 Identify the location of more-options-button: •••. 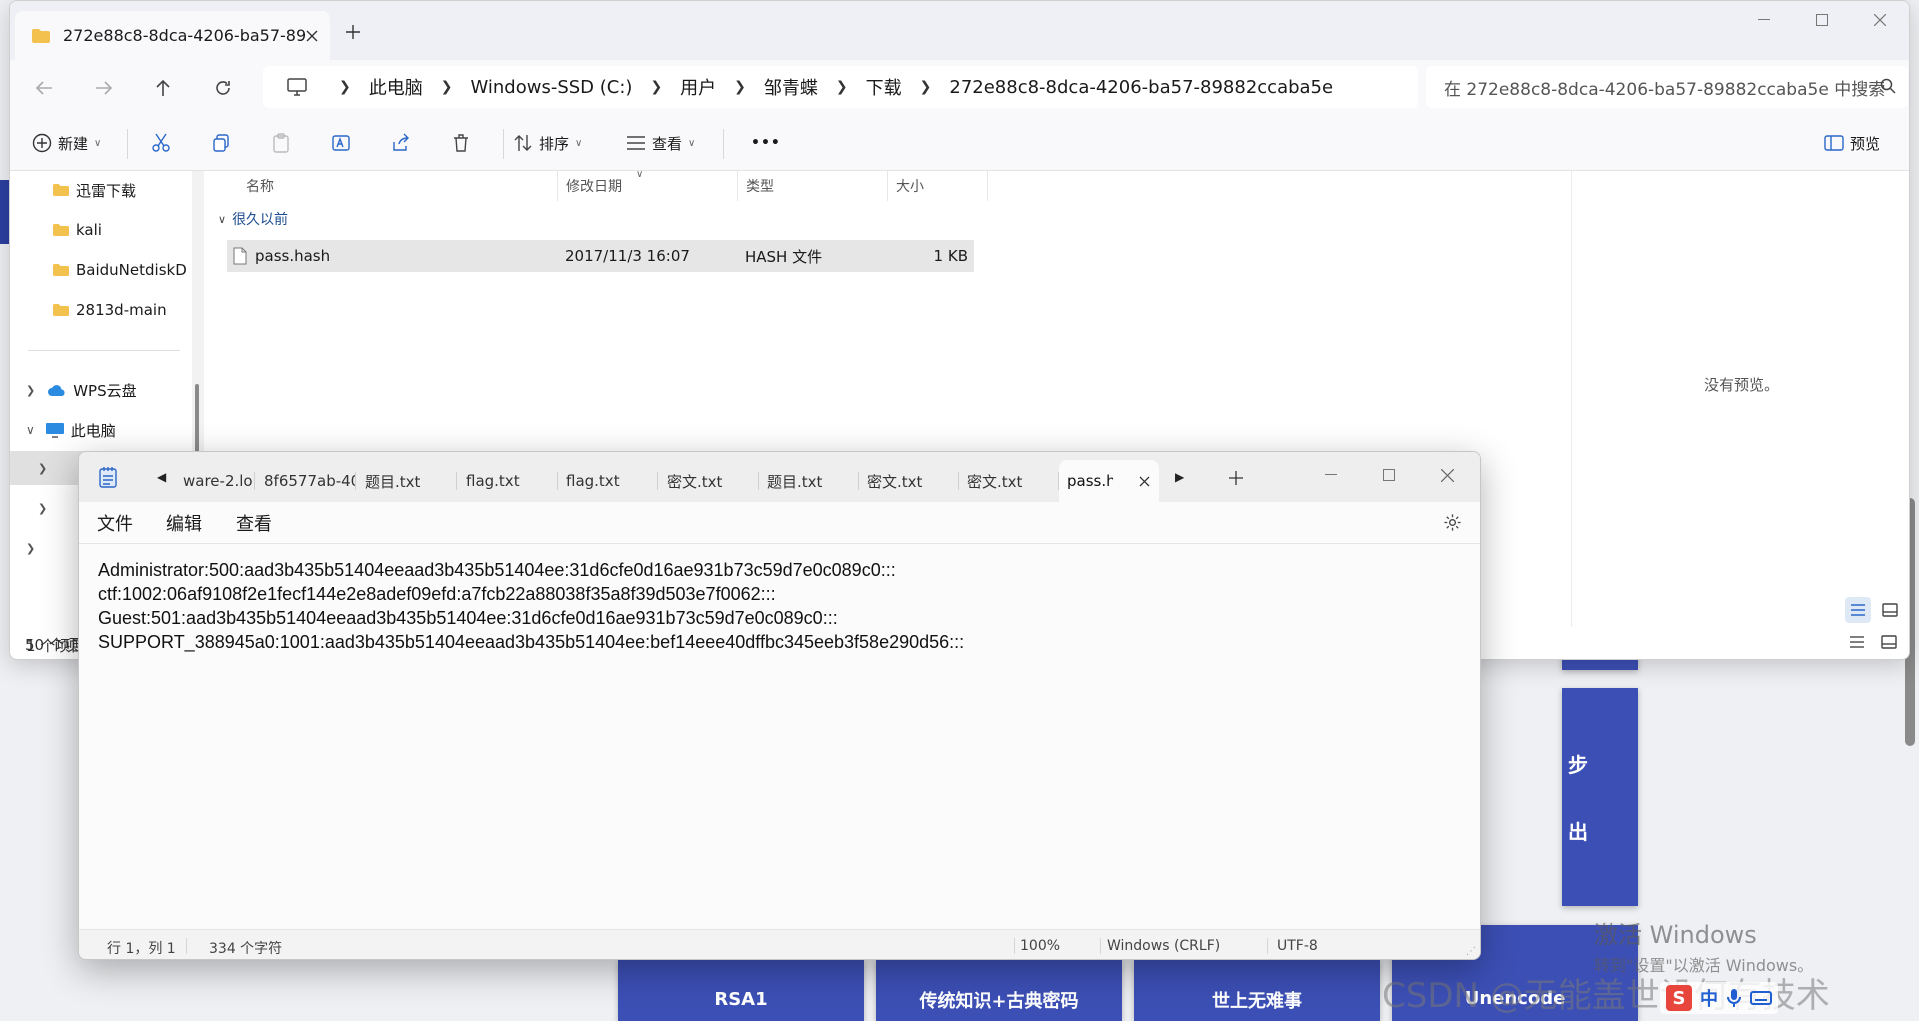
(766, 143).